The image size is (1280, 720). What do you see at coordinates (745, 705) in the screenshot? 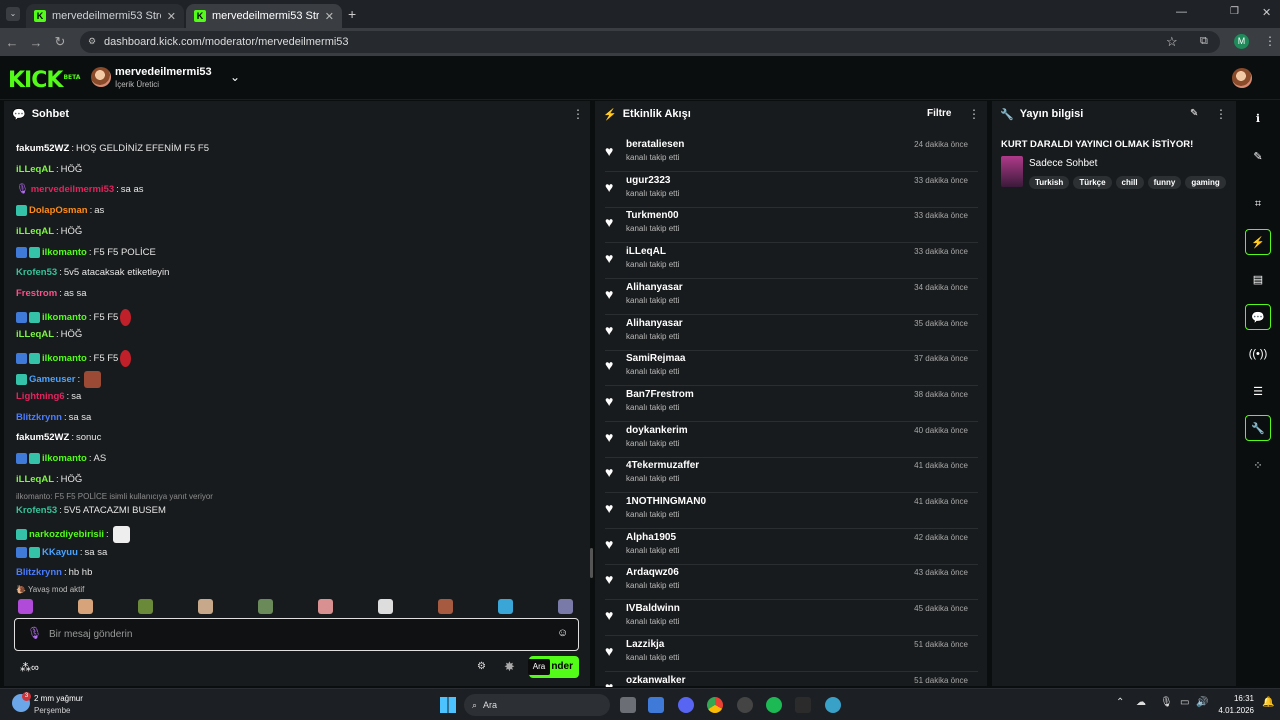
I see `clock-app-icon` at bounding box center [745, 705].